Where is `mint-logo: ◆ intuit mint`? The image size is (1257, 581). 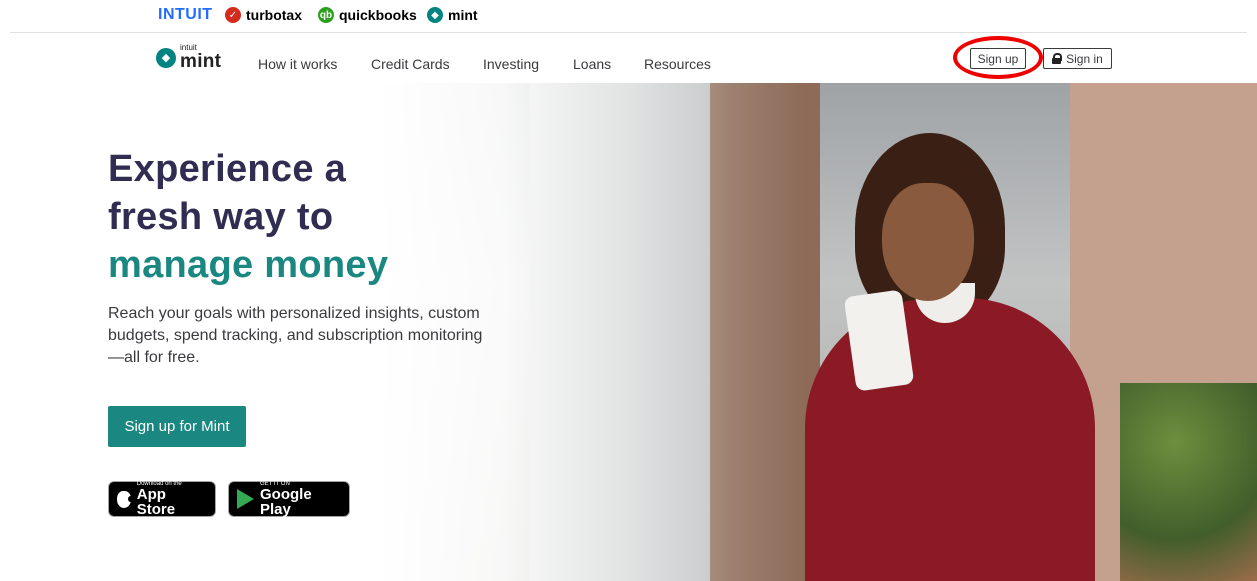
mint-logo: ◆ intuit mint is located at coordinates (188, 57).